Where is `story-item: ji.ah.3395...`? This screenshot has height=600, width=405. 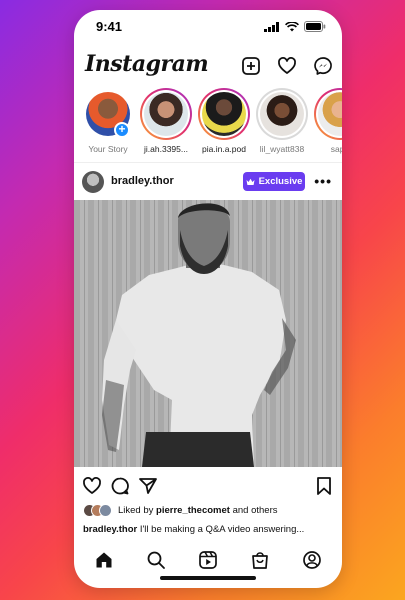 story-item: ji.ah.3395... is located at coordinates (166, 121).